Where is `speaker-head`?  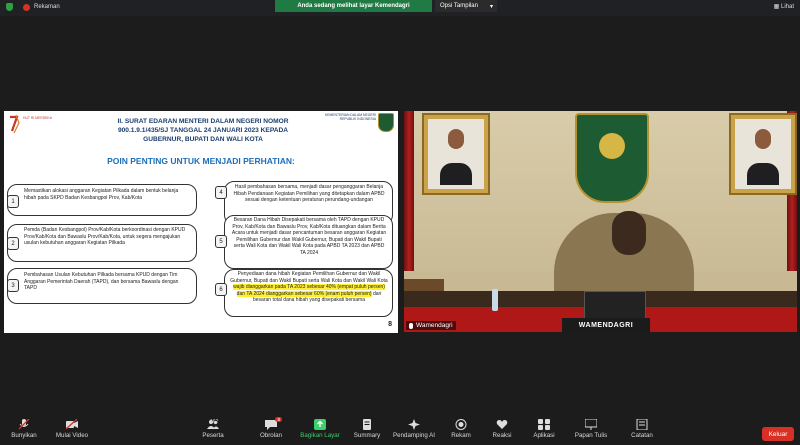
speaker-head is located at coordinates (629, 233).